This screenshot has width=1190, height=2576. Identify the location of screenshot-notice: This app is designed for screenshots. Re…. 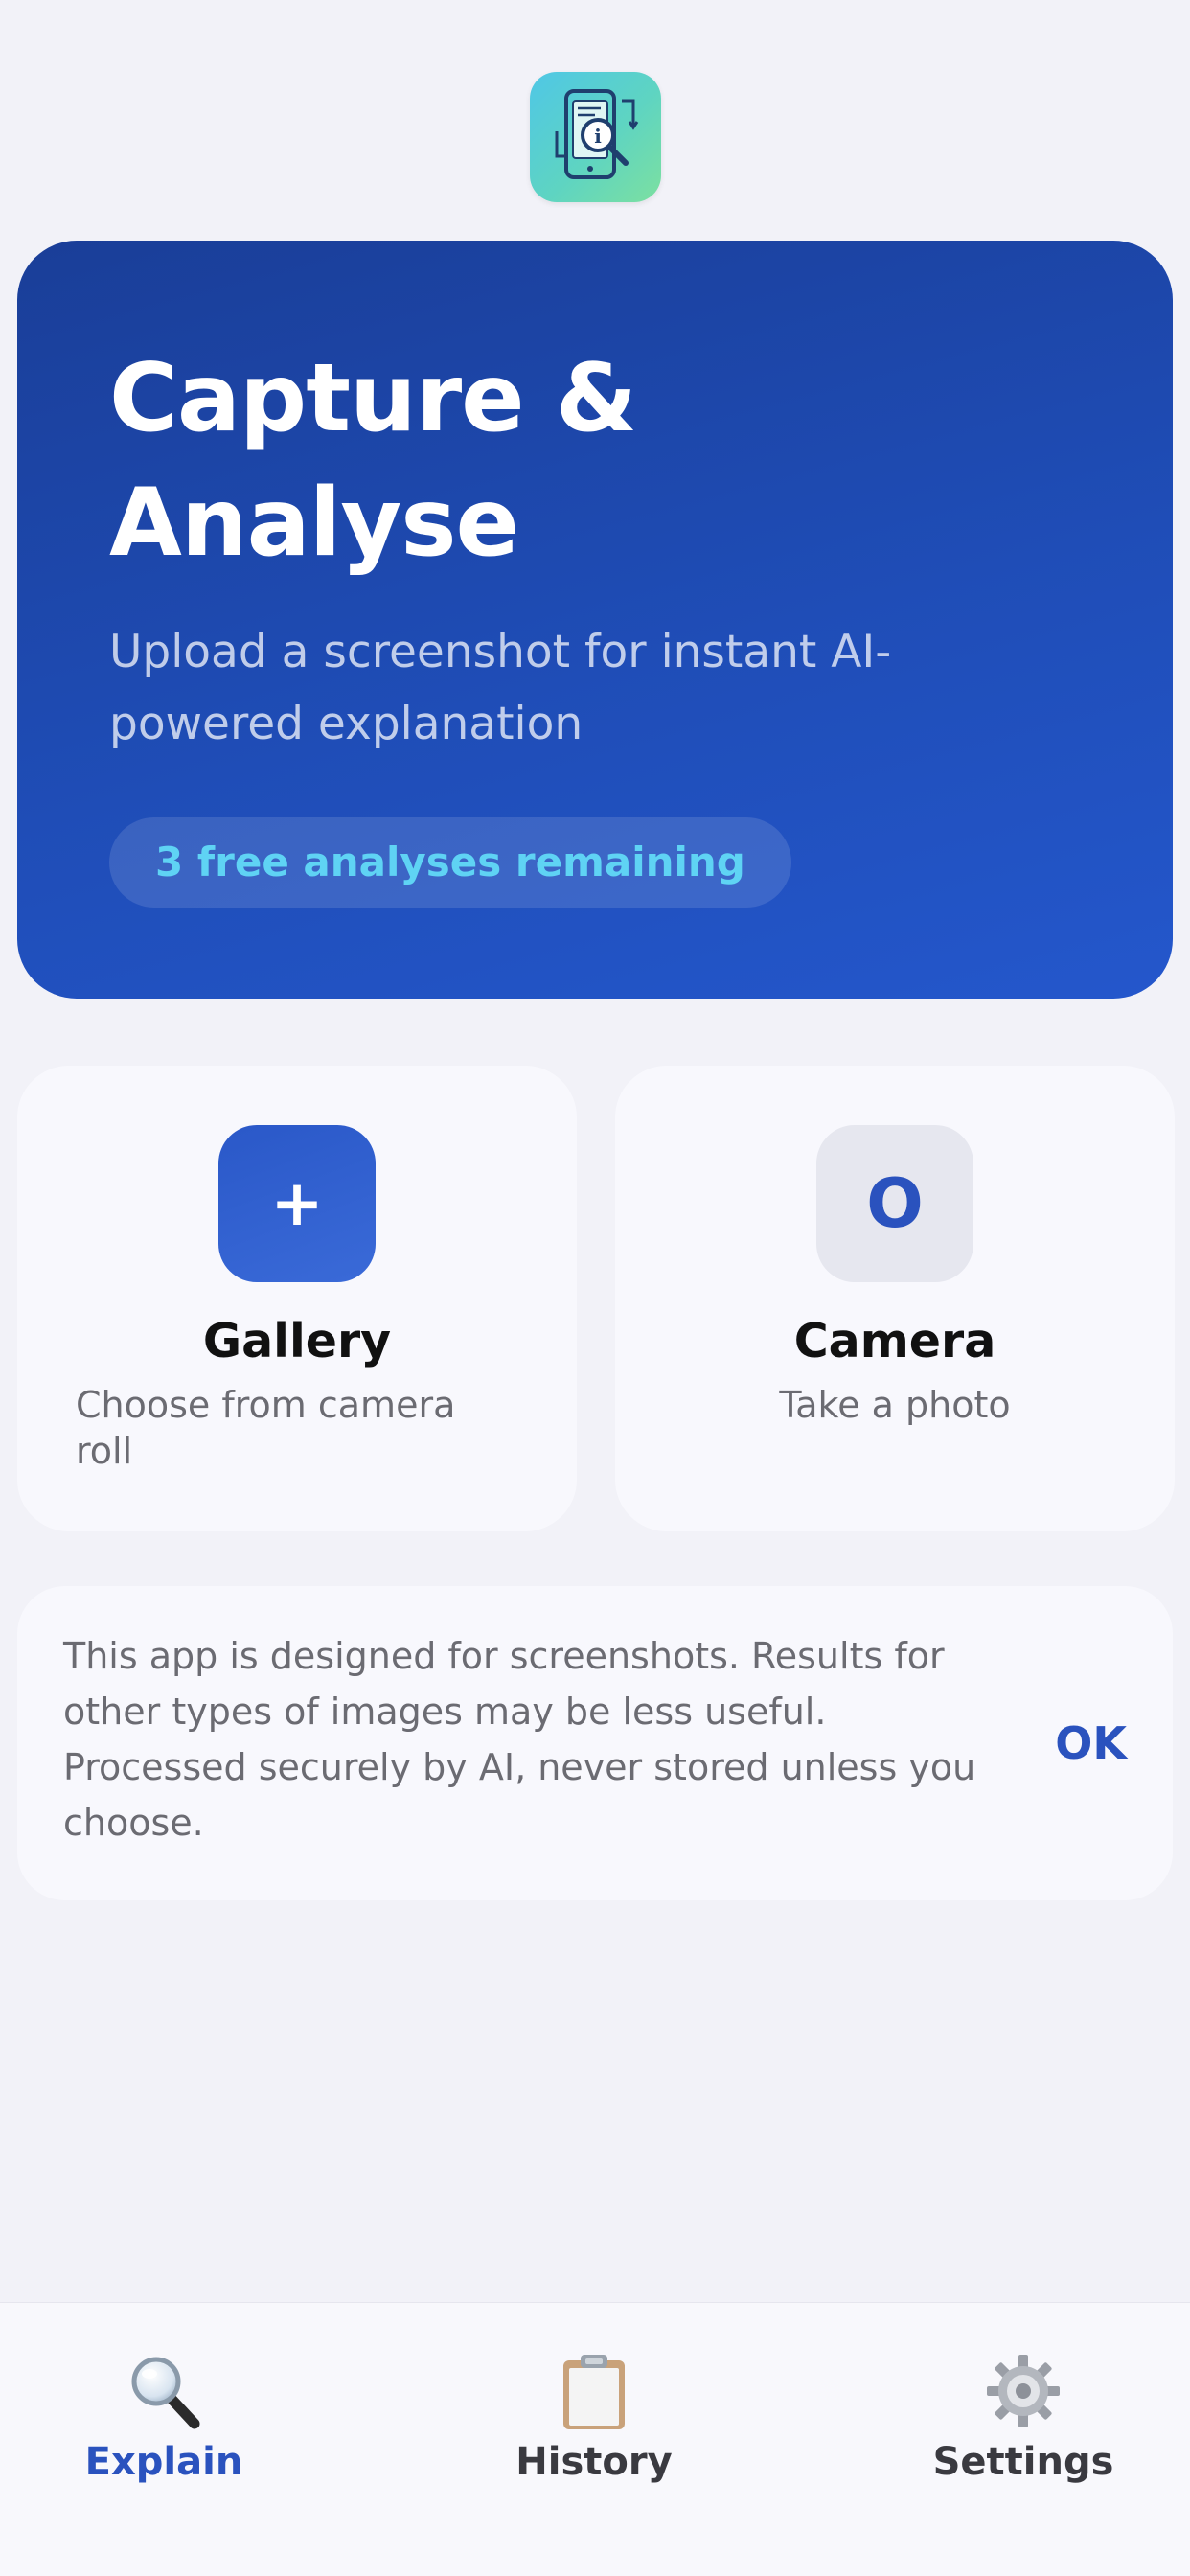
(595, 1743).